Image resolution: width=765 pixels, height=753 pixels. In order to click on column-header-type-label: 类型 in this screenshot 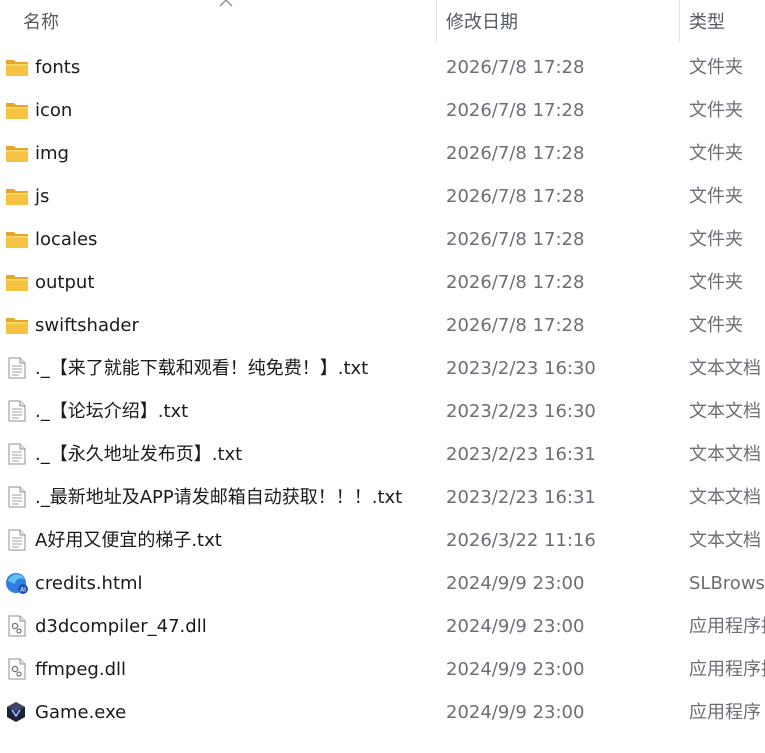, I will do `click(707, 22)`.